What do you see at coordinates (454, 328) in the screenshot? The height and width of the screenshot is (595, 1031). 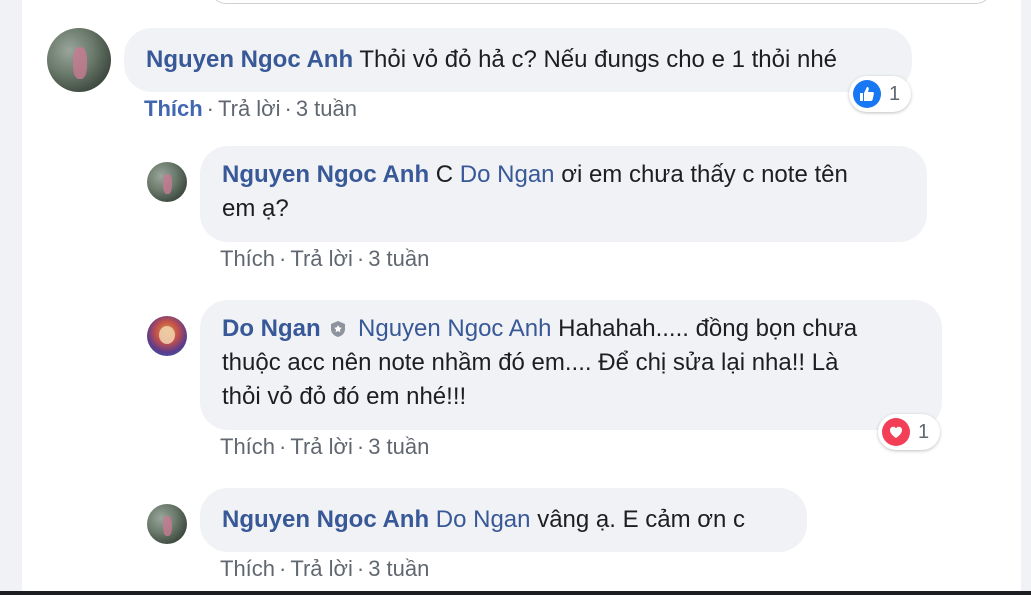 I see `mention-link: Nguyen Ngoc Anh` at bounding box center [454, 328].